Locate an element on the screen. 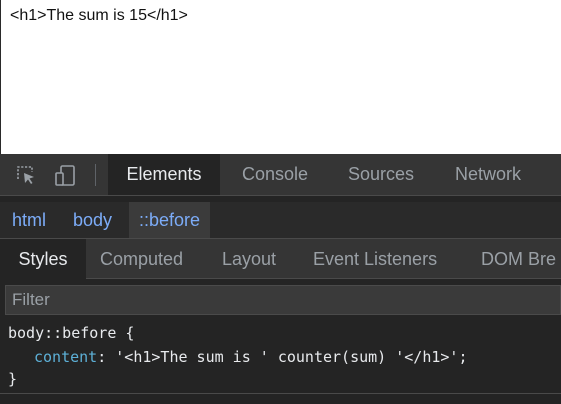 Image resolution: width=561 pixels, height=404 pixels. page-left-edge is located at coordinates (0, 77).